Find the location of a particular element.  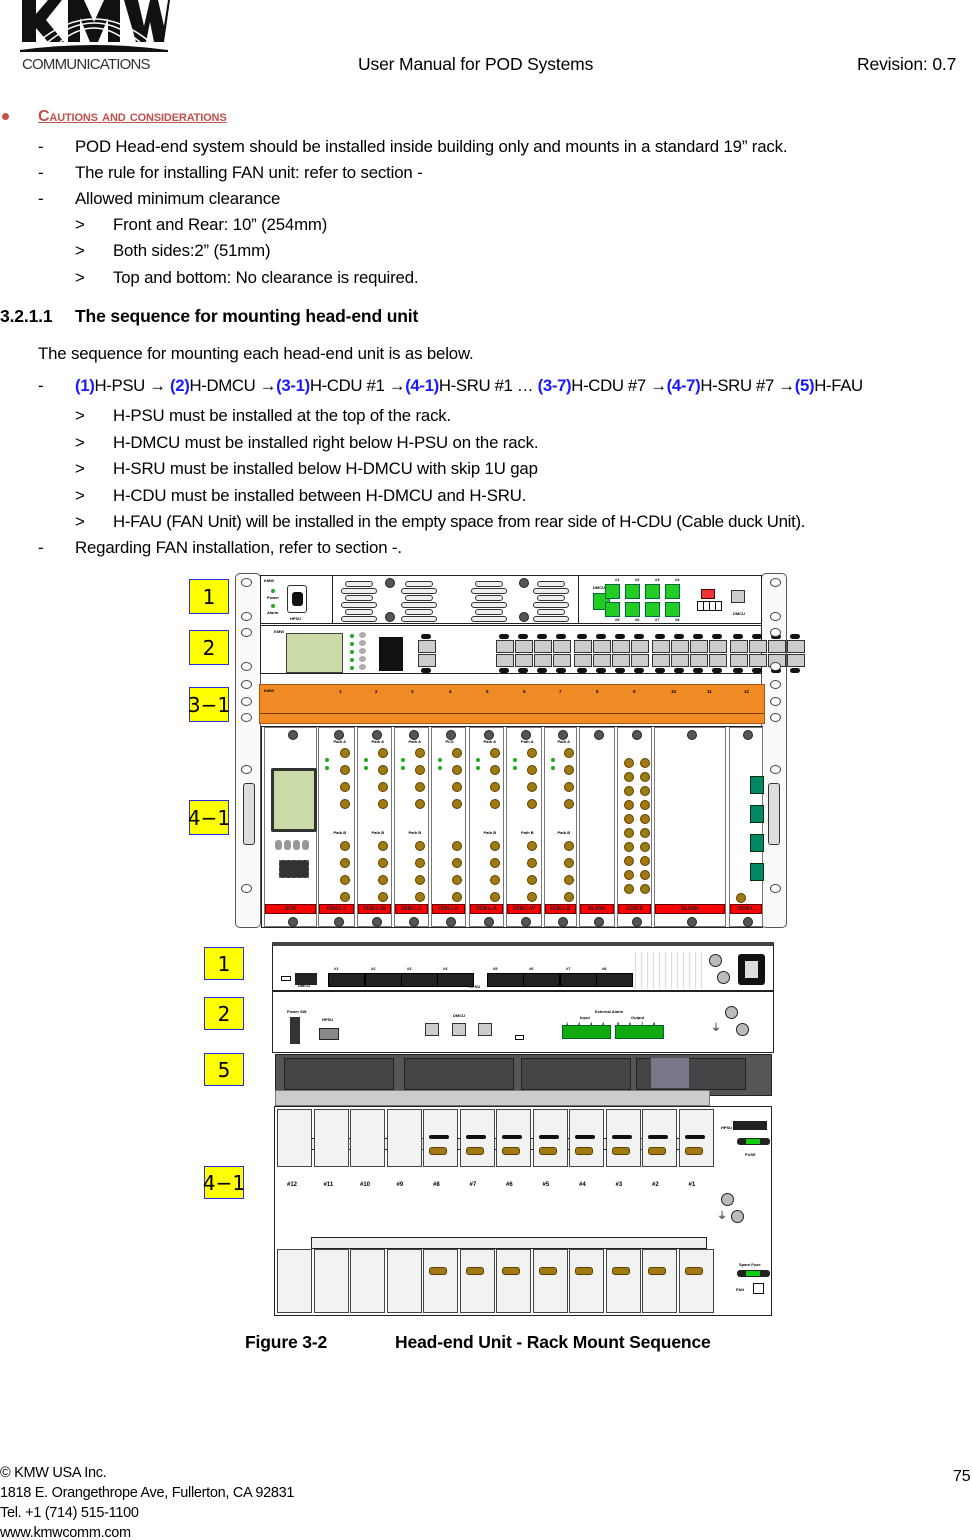

step-label: 2 is located at coordinates (224, 1013).